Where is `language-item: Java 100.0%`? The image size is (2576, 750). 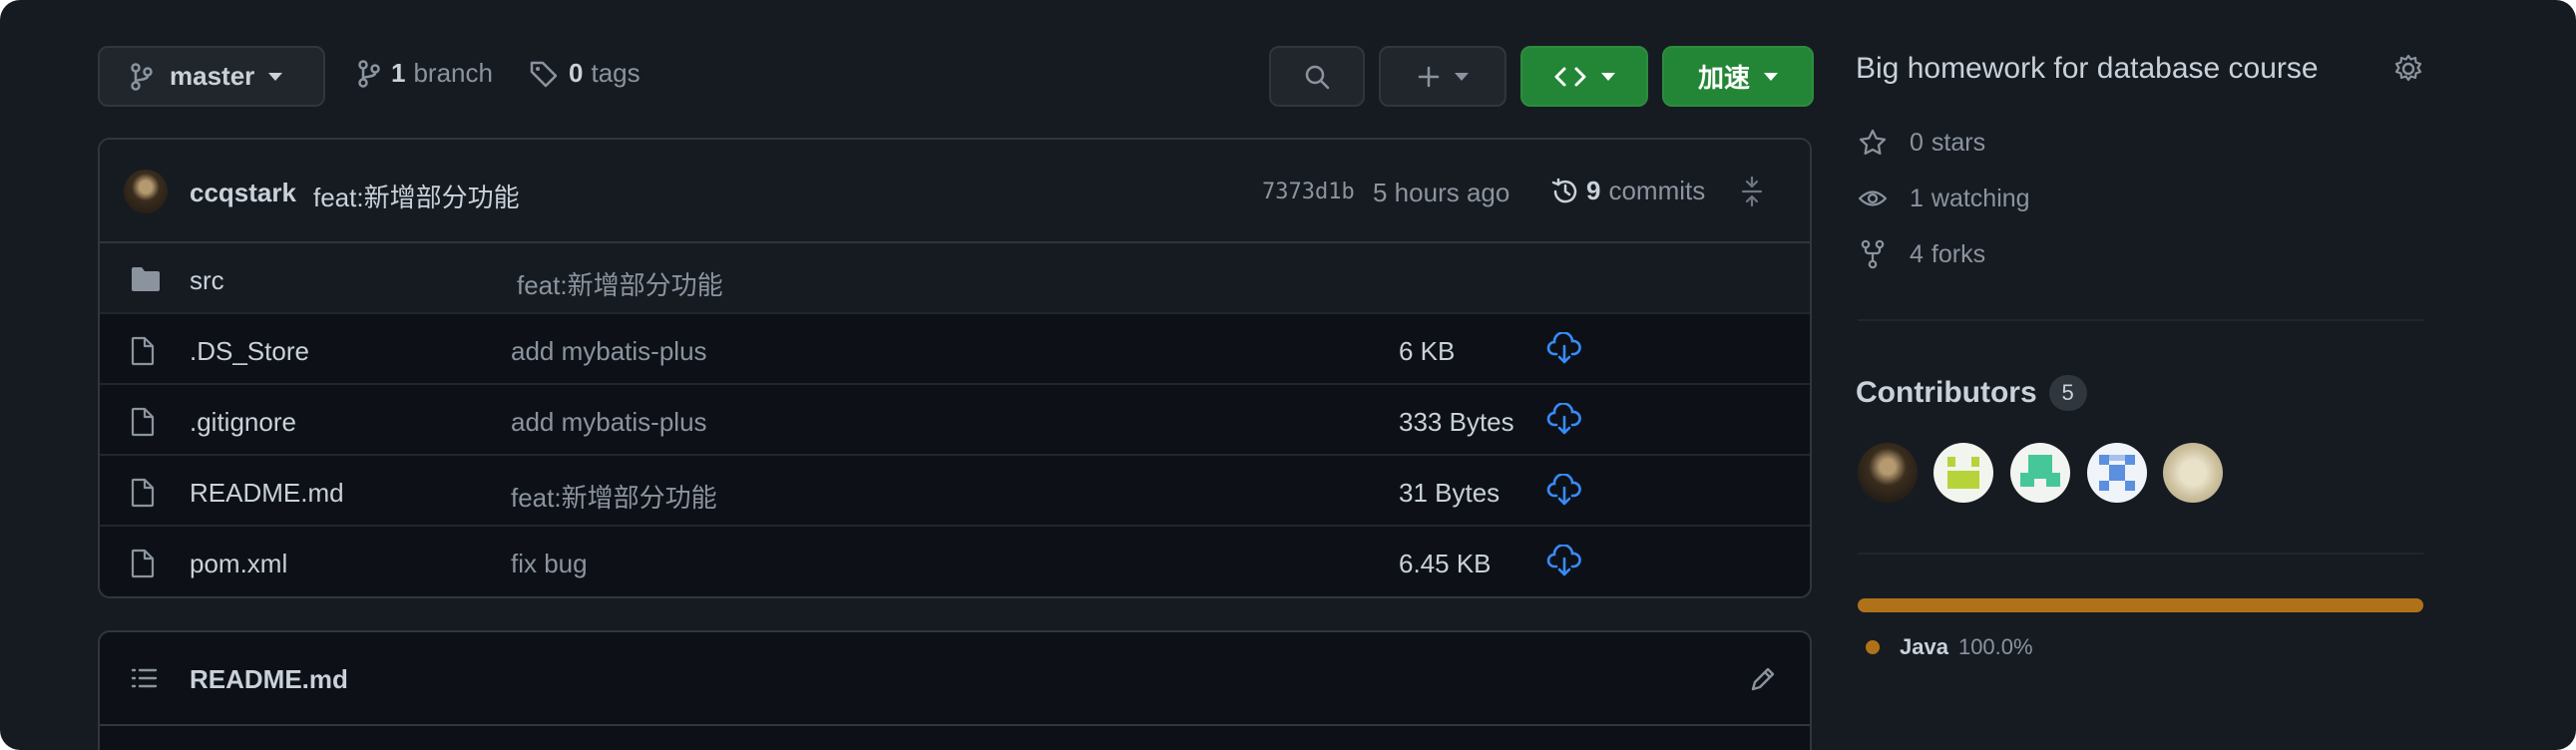
language-item: Java 100.0% is located at coordinates (1949, 647).